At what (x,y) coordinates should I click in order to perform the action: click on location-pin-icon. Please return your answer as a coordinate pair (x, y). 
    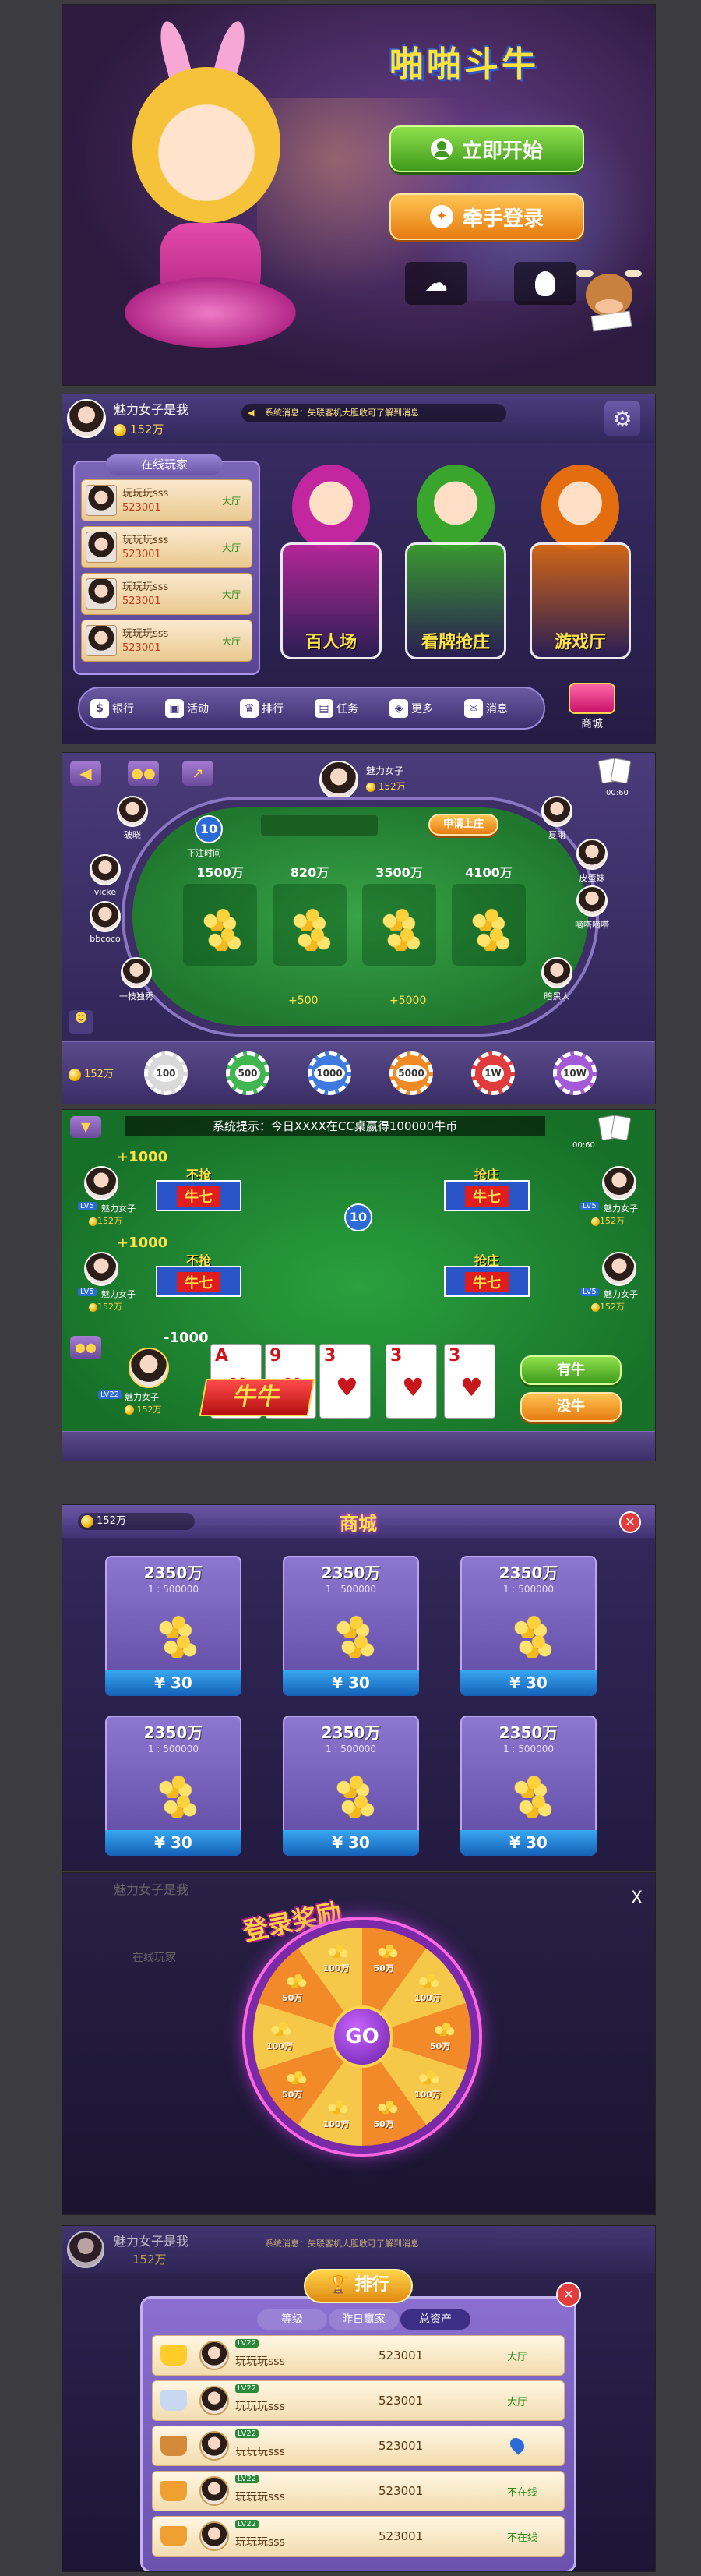
    Looking at the image, I should click on (517, 2445).